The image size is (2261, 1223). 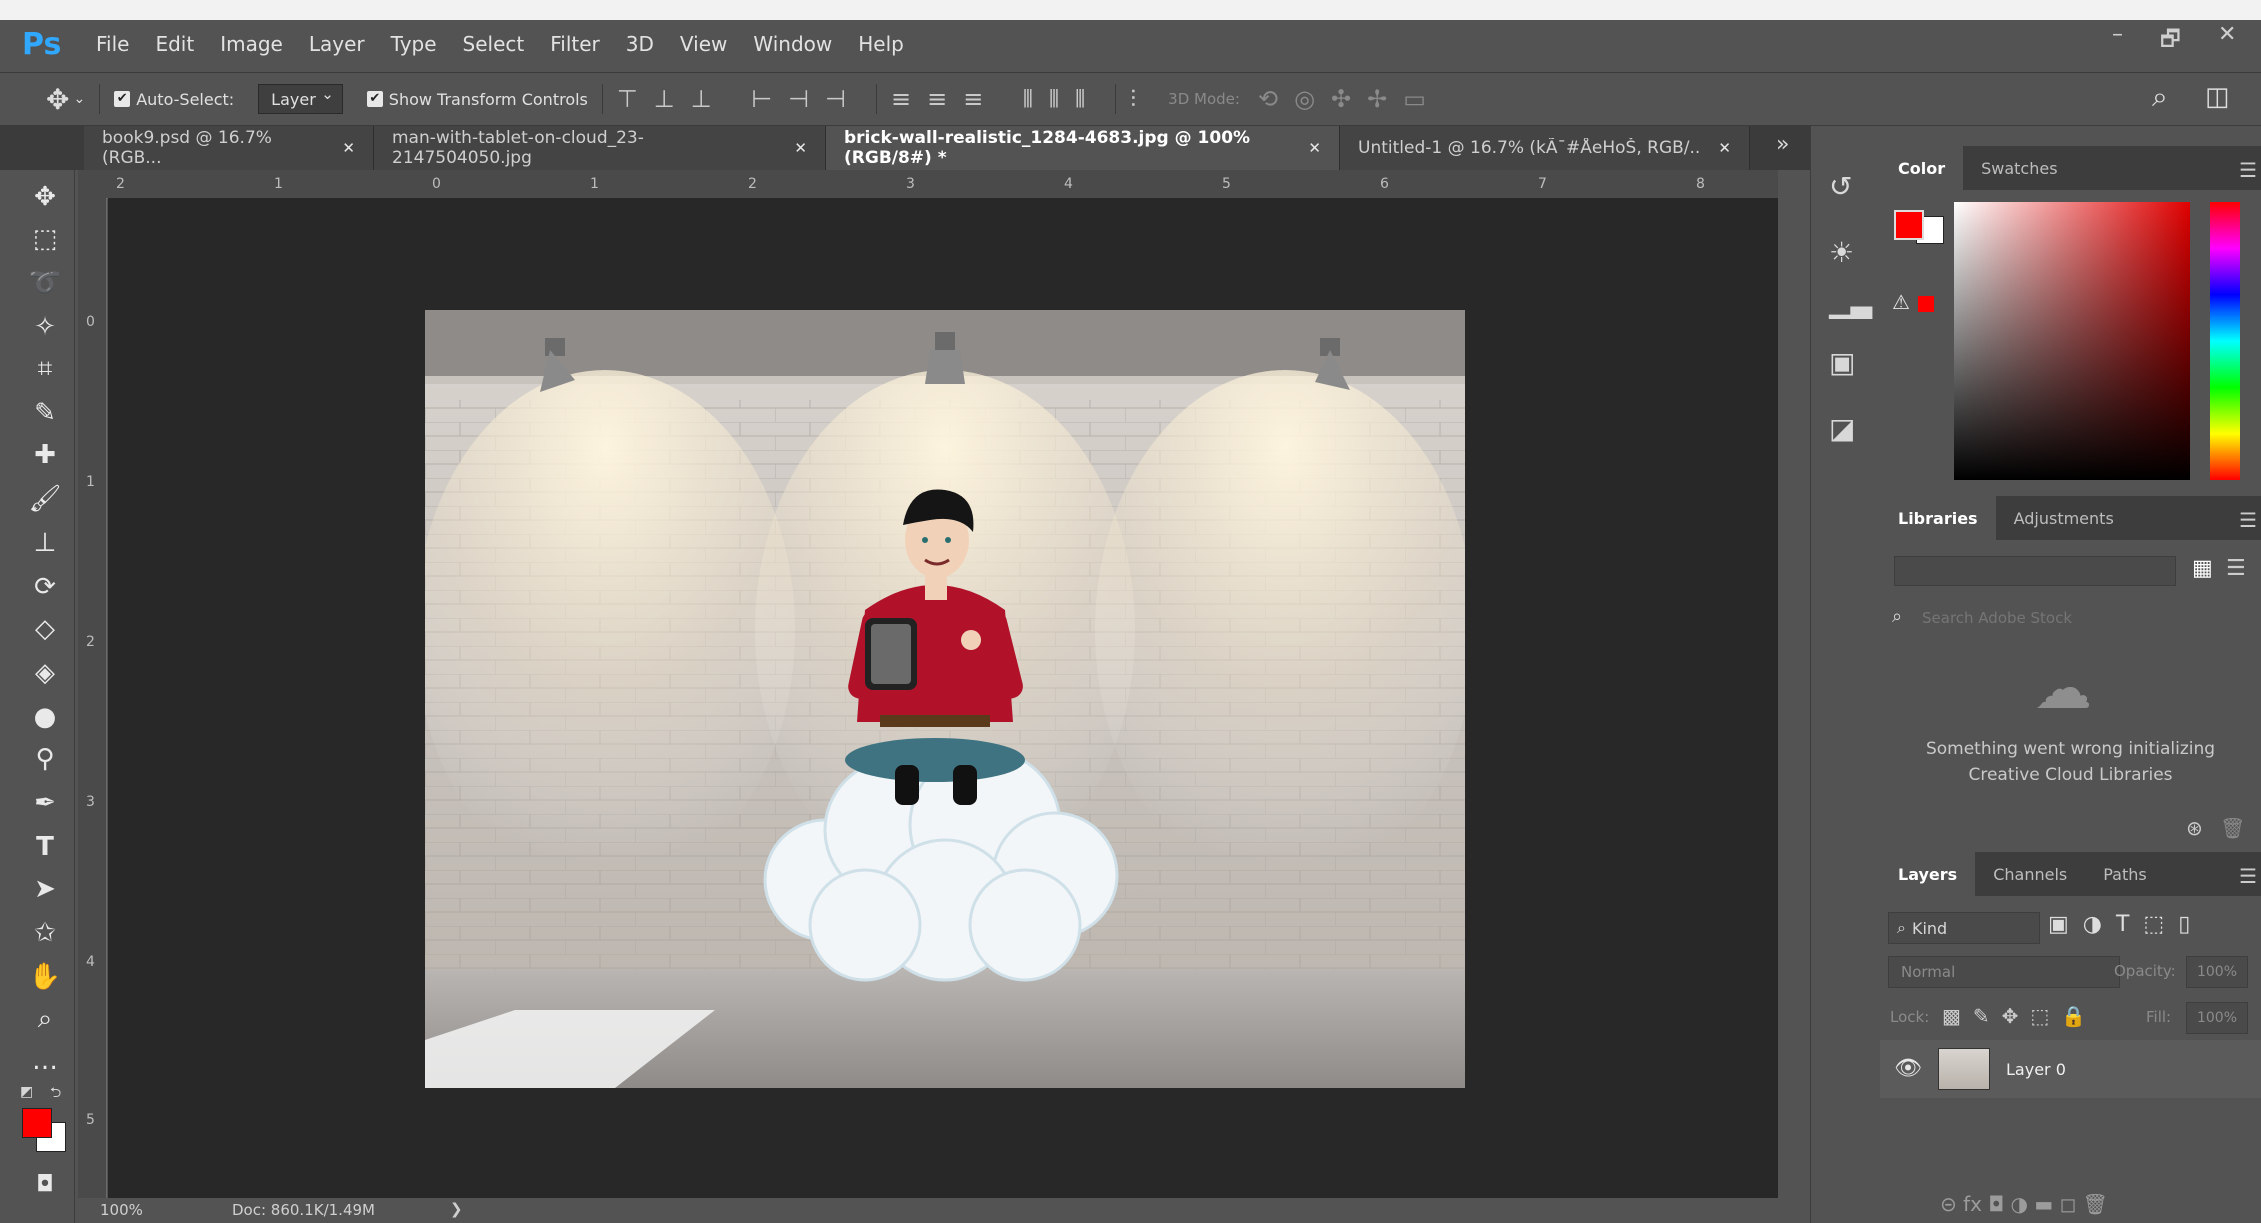 I want to click on tab-color: Color, so click(x=1922, y=168).